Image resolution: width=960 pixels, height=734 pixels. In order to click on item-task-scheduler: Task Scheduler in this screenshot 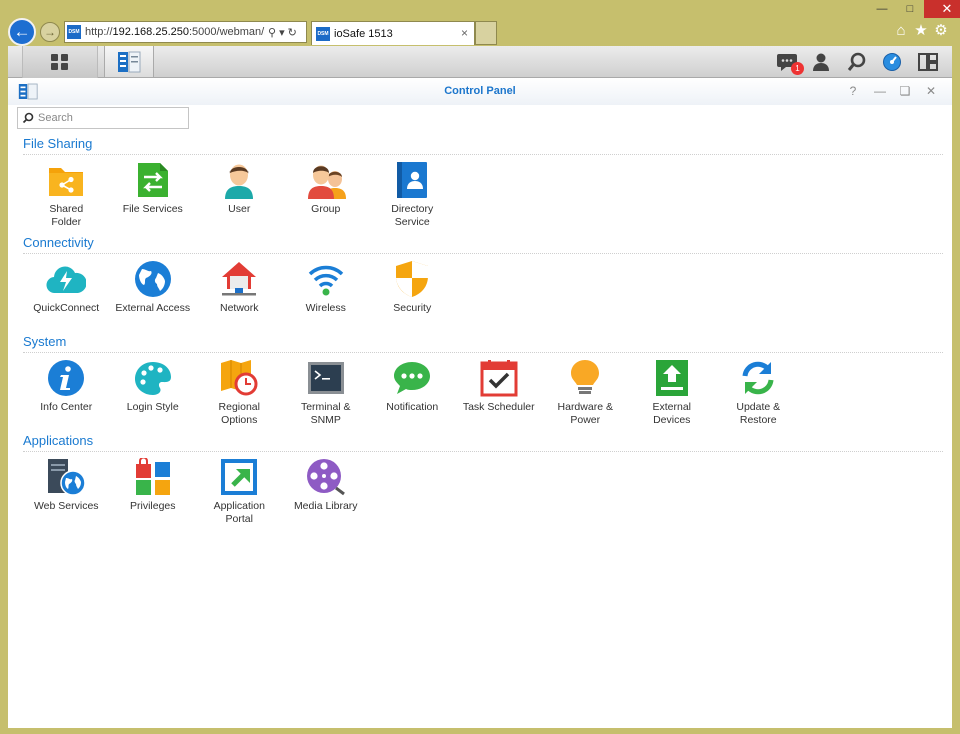, I will do `click(499, 392)`.